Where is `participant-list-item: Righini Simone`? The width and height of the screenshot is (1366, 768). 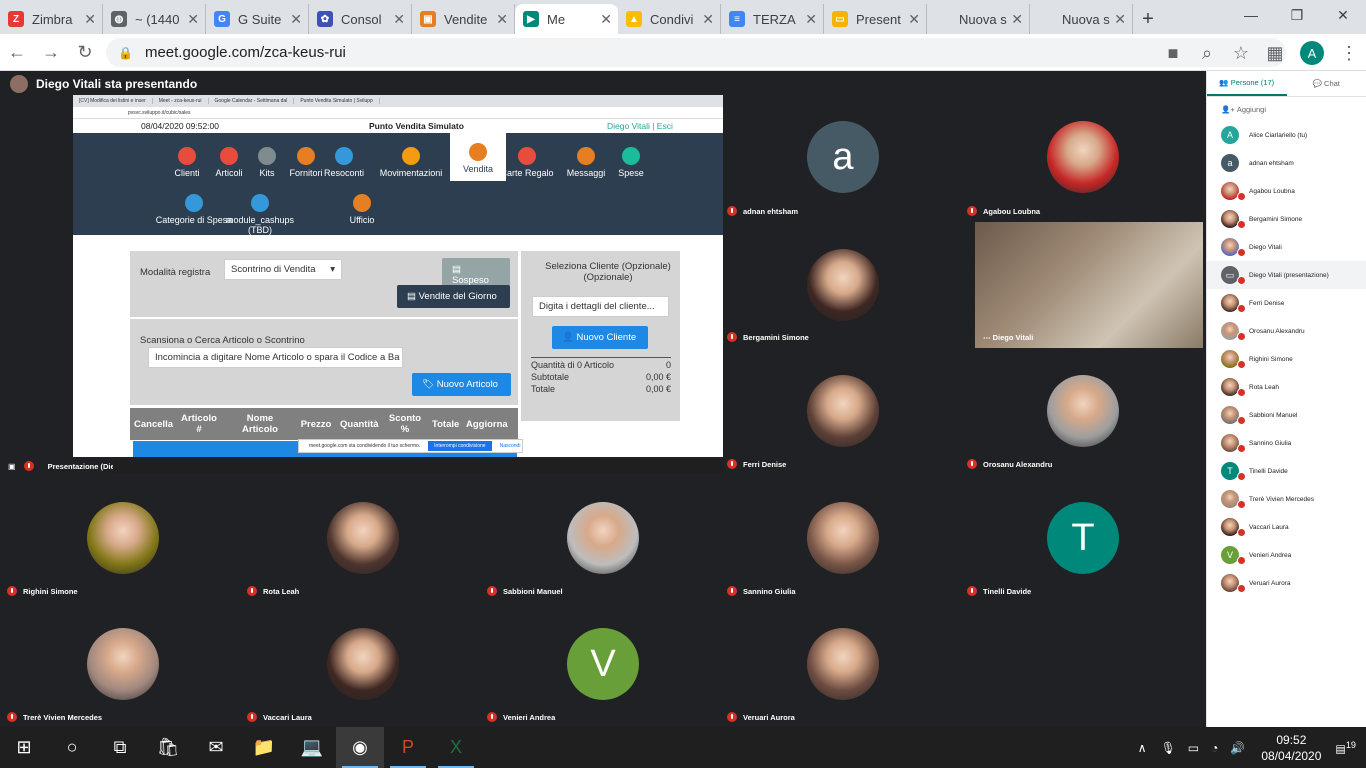 participant-list-item: Righini Simone is located at coordinates (1286, 359).